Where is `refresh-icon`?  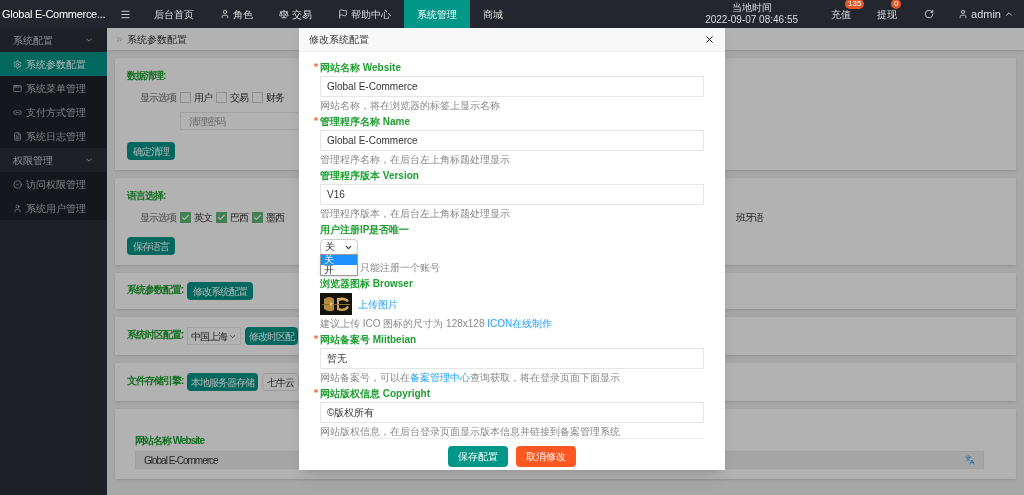 refresh-icon is located at coordinates (929, 14).